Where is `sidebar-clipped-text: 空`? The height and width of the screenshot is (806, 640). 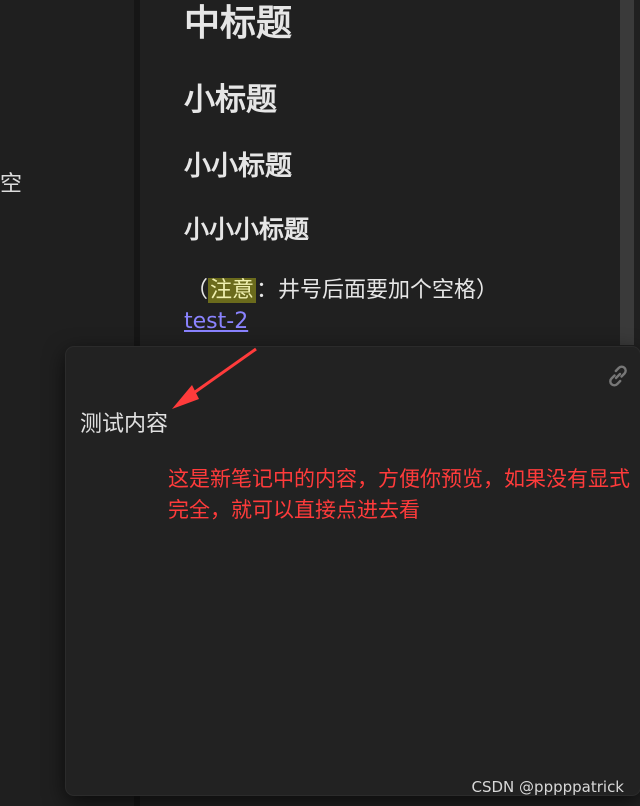
sidebar-clipped-text: 空 is located at coordinates (11, 184).